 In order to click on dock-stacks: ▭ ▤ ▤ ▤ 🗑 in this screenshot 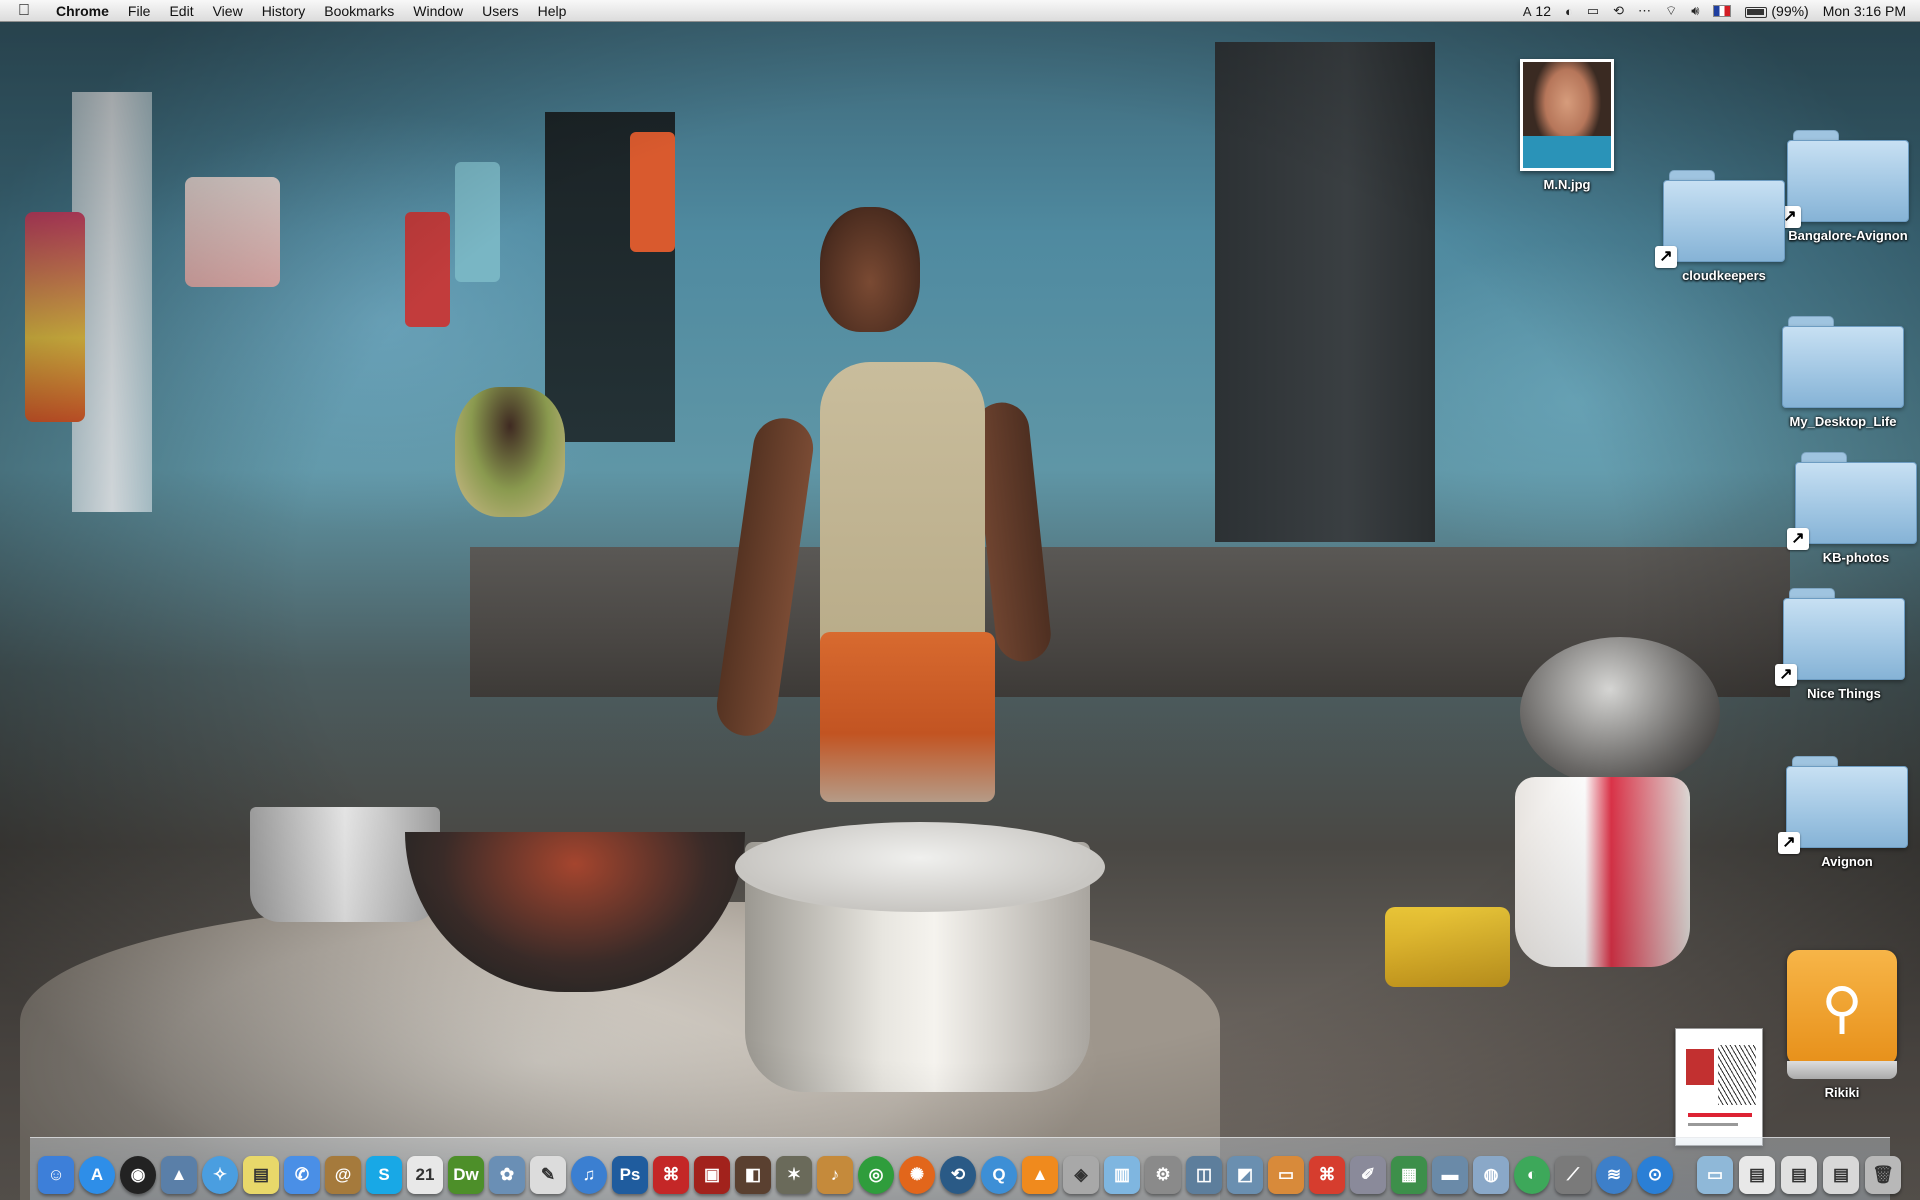, I will do `click(1799, 1175)`.